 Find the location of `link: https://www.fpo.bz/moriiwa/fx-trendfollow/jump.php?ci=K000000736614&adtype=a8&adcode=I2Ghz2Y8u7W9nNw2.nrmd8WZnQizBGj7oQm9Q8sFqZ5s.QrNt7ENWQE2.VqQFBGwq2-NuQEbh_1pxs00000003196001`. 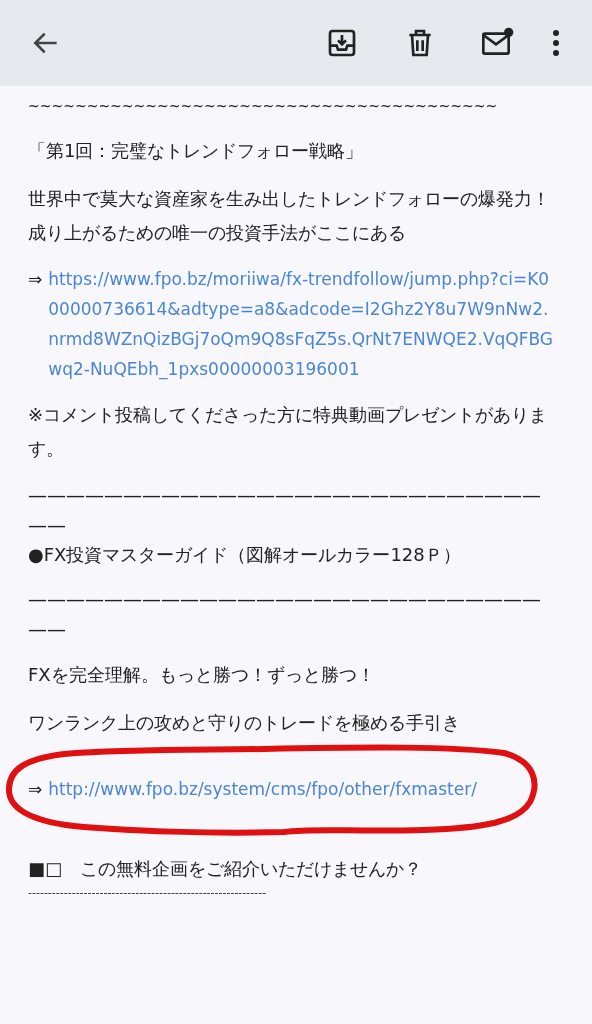

link: https://www.fpo.bz/moriiwa/fx-trendfollow/jump.php?ci=K000000736614&adtype=a8&adcode=I2Ghz2Y8u7W9nNw2.nrmd8WZnQizBGj7oQm9Q8sFqZ5s.QrNt7ENWQE2.VqQFBGwq2-NuQEbh_1pxs00000003196001 is located at coordinates (303, 324).